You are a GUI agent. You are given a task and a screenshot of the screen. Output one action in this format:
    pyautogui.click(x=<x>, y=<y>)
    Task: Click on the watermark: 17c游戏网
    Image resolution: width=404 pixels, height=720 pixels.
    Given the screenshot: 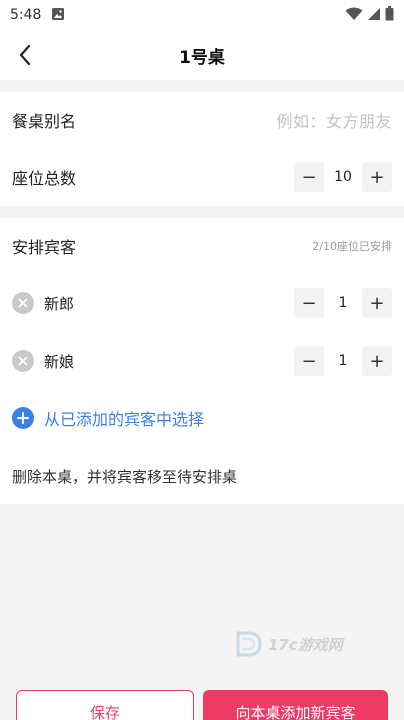 What is the action you would take?
    pyautogui.click(x=295, y=644)
    